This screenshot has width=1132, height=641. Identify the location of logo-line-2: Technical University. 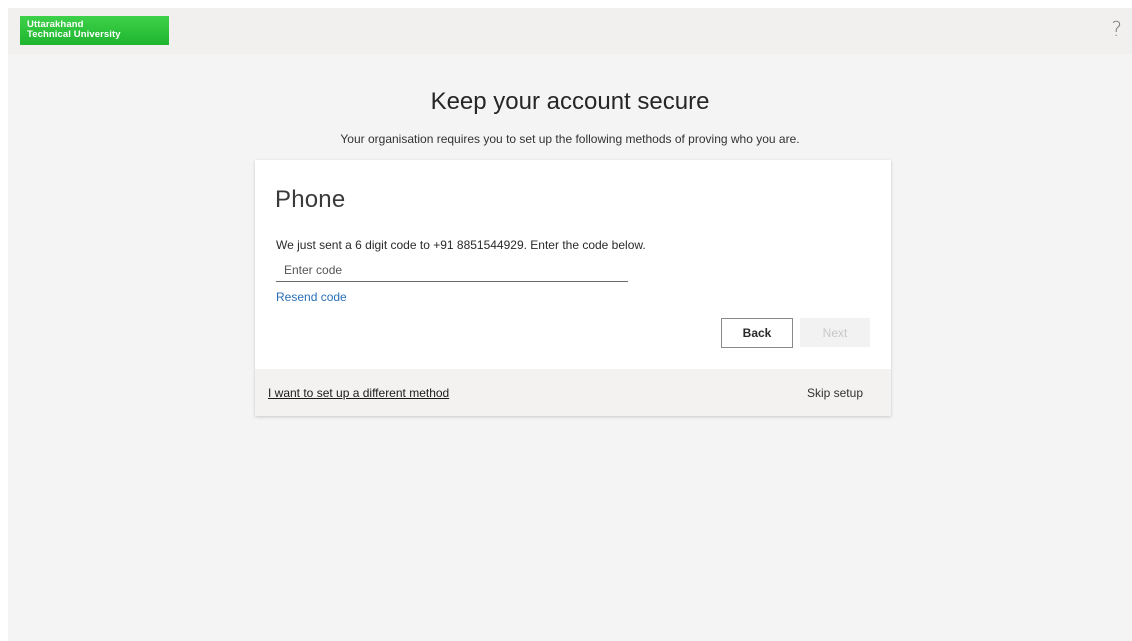
(74, 34).